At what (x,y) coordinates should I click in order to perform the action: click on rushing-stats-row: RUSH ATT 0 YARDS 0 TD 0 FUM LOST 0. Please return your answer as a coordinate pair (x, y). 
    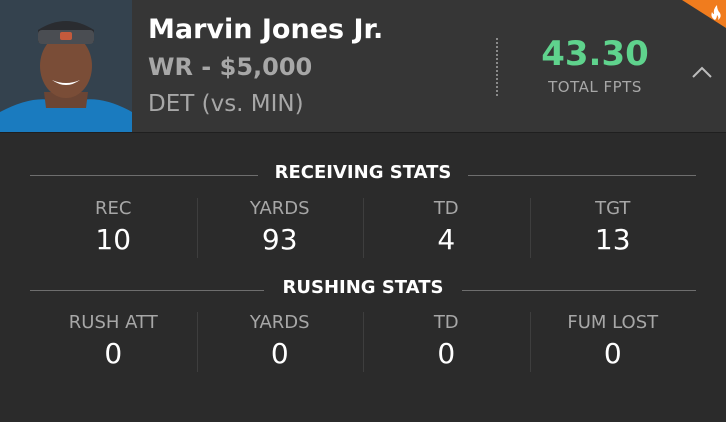
    Looking at the image, I should click on (363, 342).